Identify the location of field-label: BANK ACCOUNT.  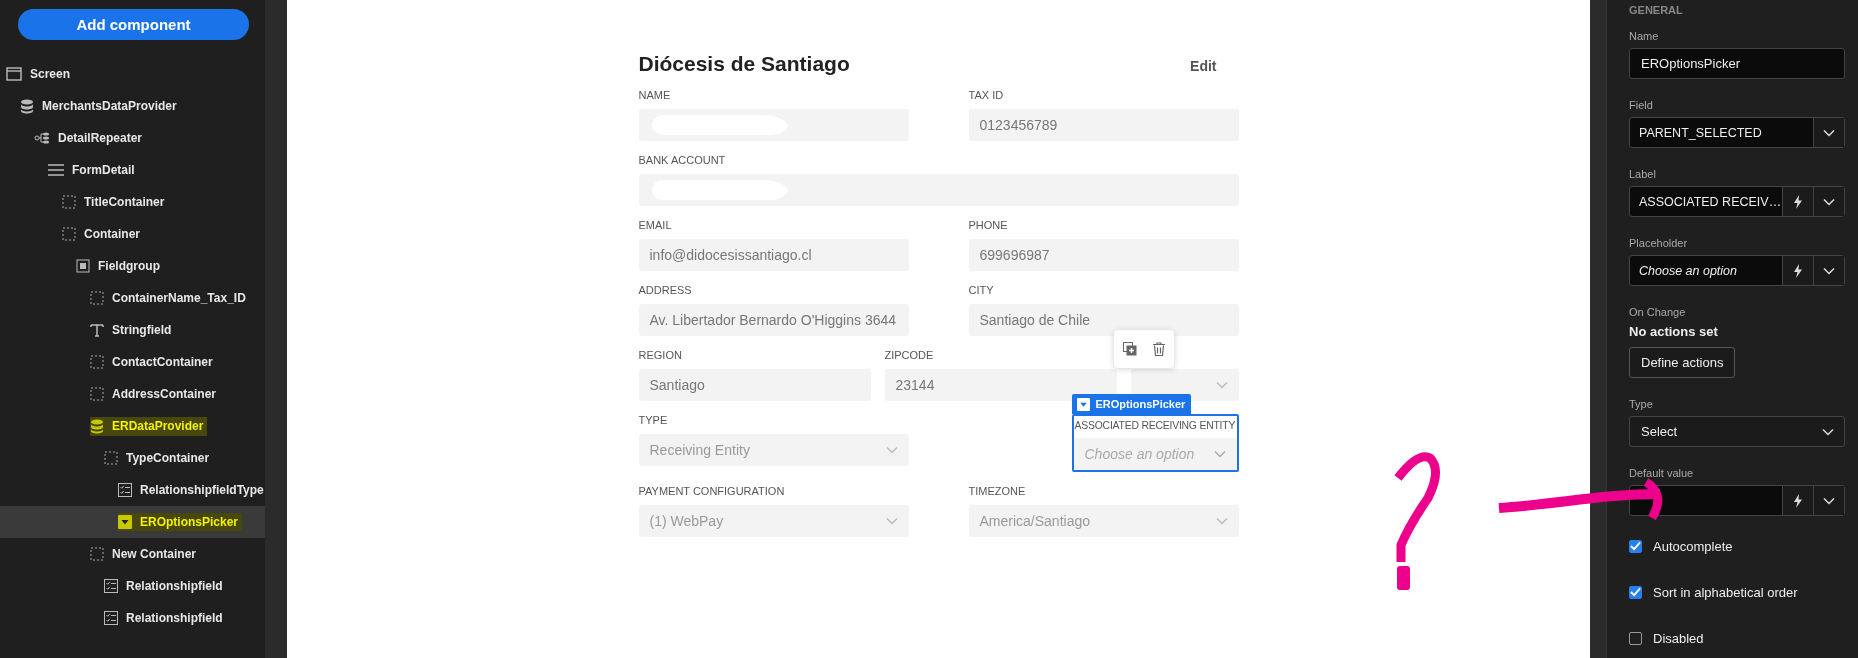
(682, 161).